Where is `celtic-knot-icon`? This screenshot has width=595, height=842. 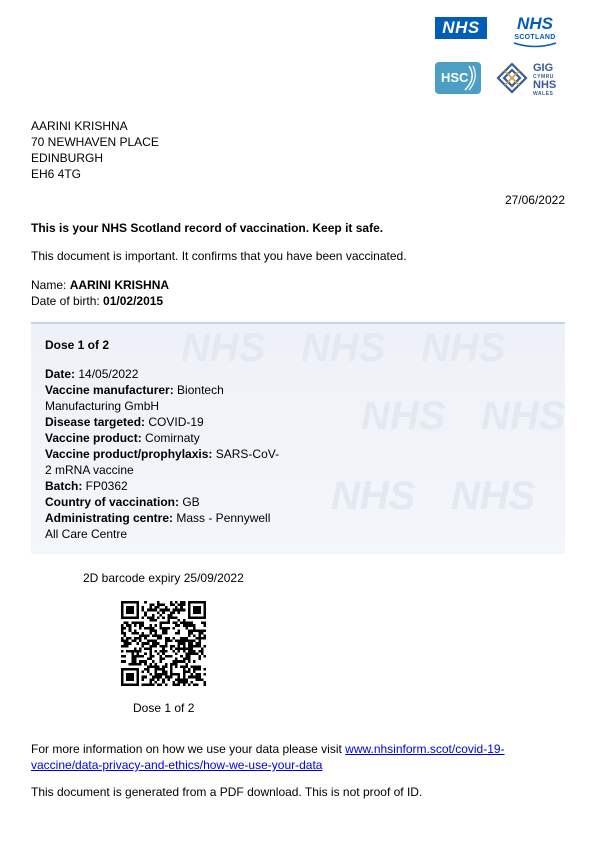
celtic-knot-icon is located at coordinates (512, 78).